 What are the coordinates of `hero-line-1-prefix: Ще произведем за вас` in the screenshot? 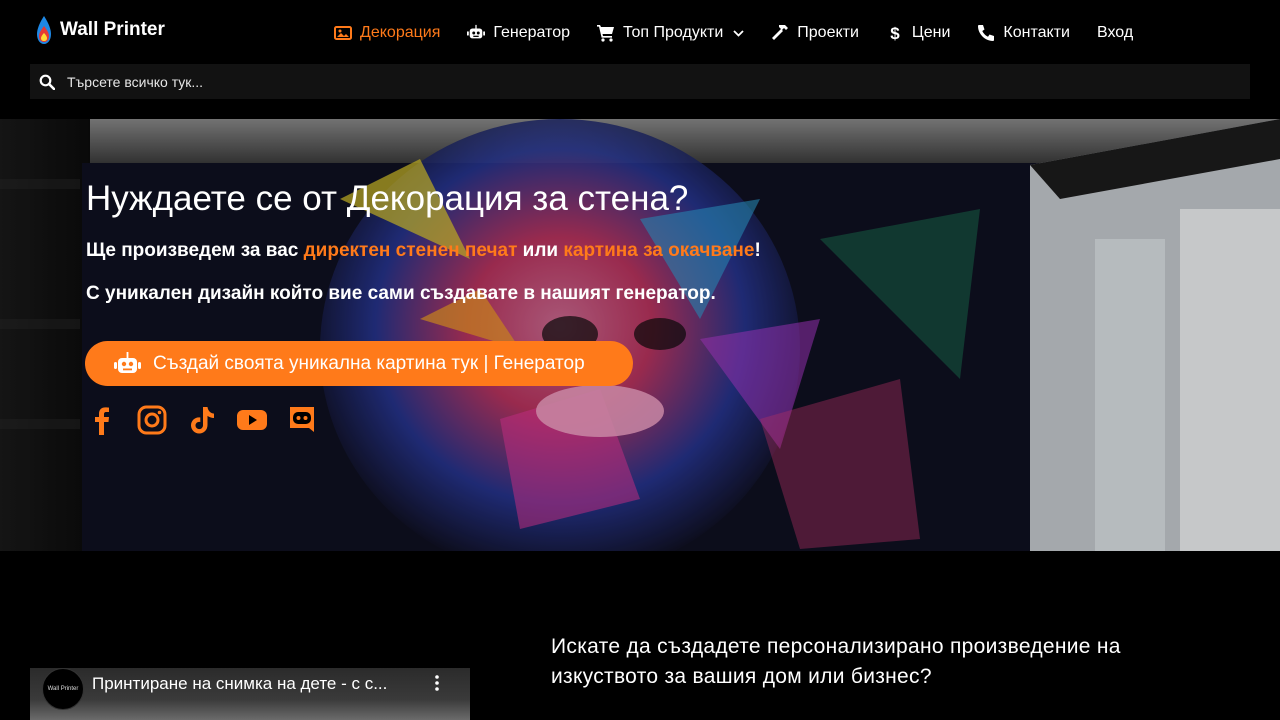 It's located at (195, 250).